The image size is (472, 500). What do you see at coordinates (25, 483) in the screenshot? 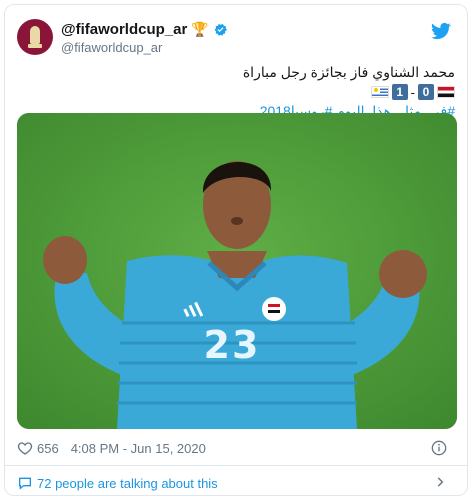
I see `speech-bubble-icon` at bounding box center [25, 483].